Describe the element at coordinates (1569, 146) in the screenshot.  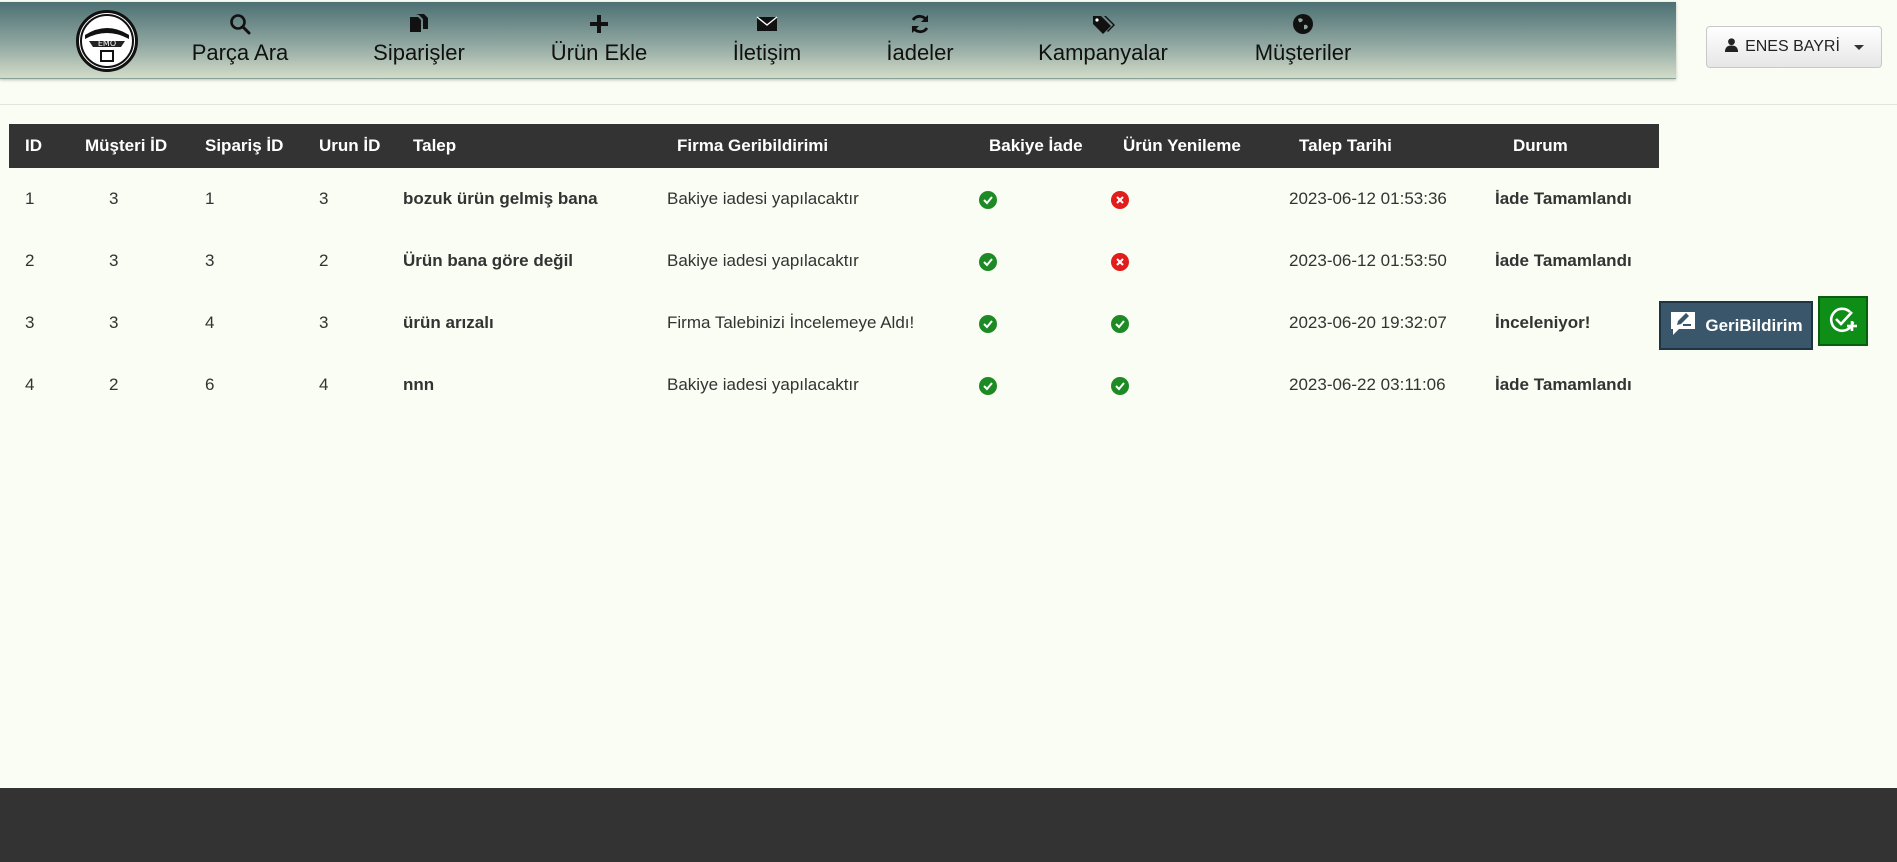
I see `col-header-durum: Durum` at that location.